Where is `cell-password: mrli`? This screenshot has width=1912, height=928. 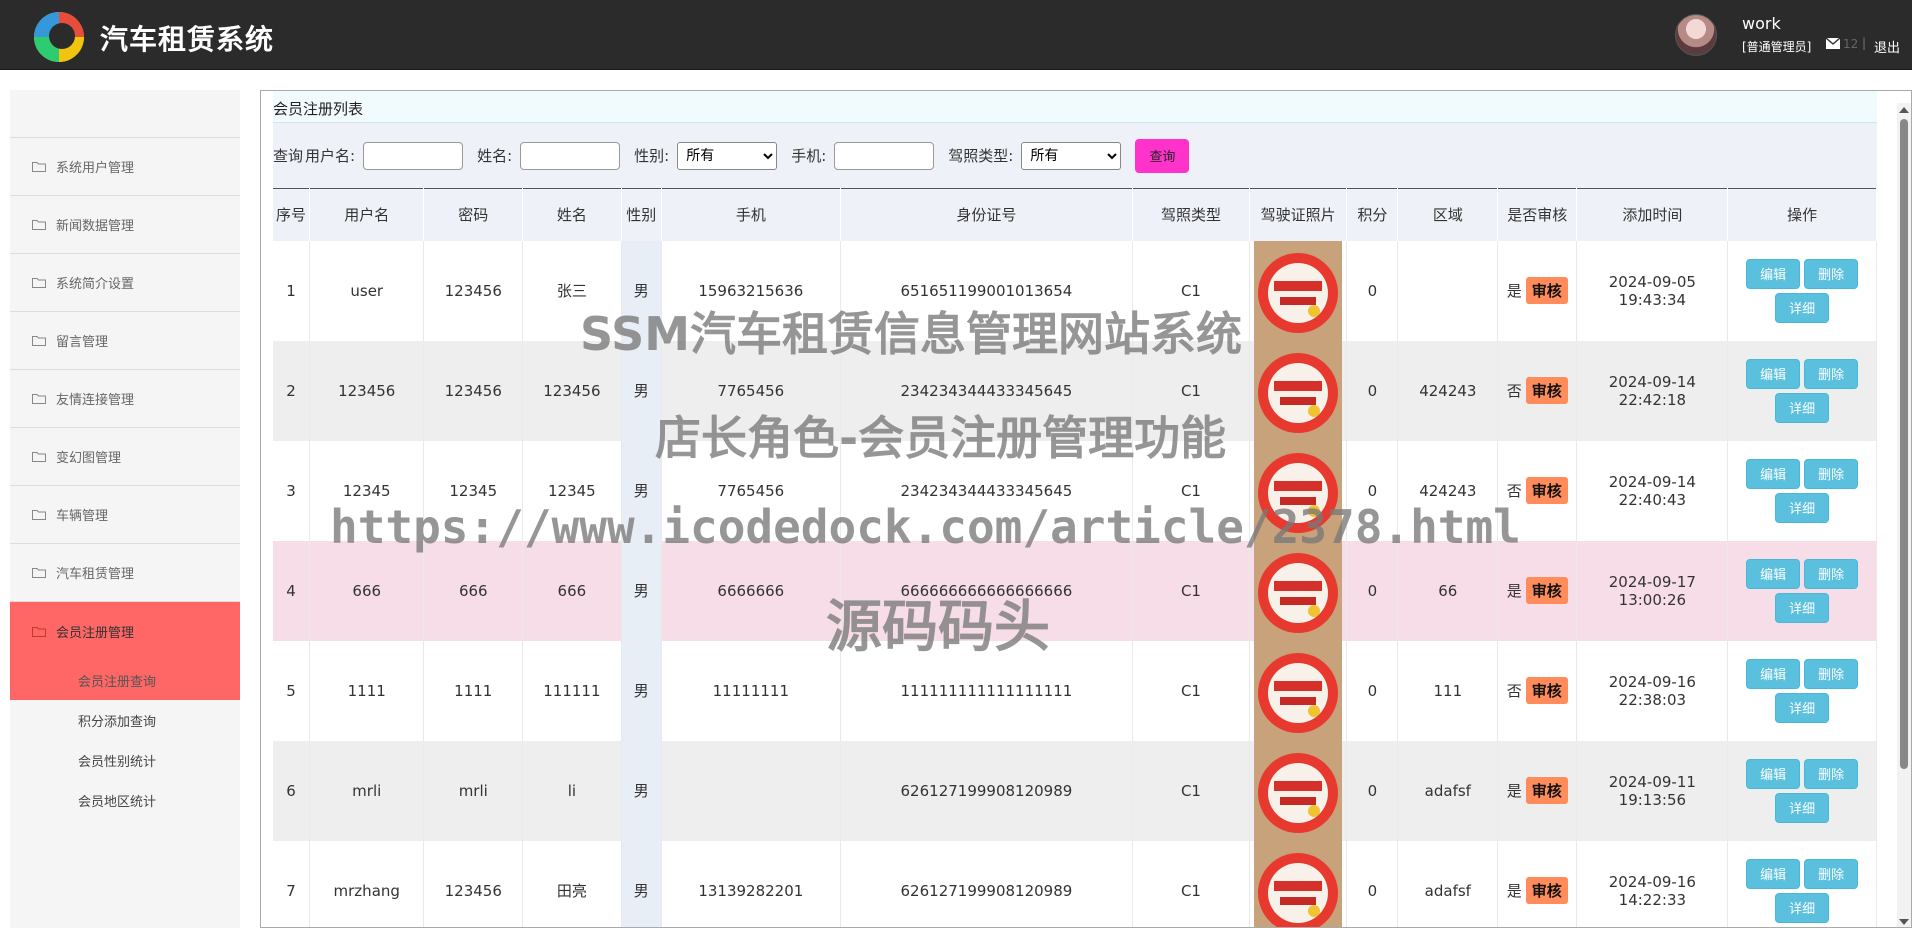 cell-password: mrli is located at coordinates (473, 790).